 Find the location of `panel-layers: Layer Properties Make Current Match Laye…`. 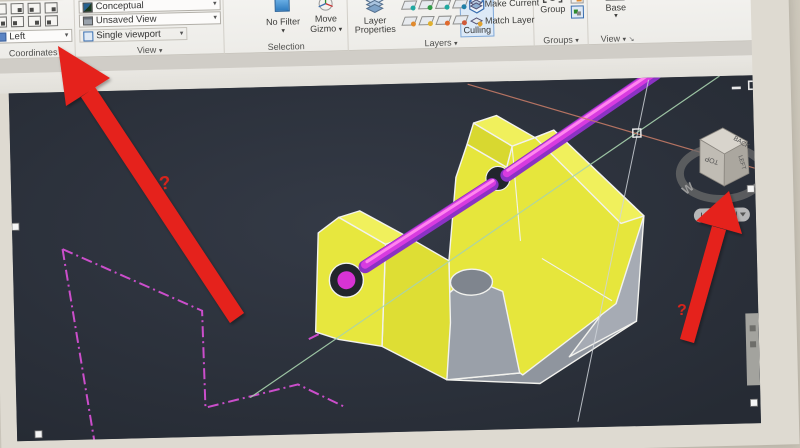

panel-layers: Layer Properties Make Current Match Laye… is located at coordinates (443, 26).